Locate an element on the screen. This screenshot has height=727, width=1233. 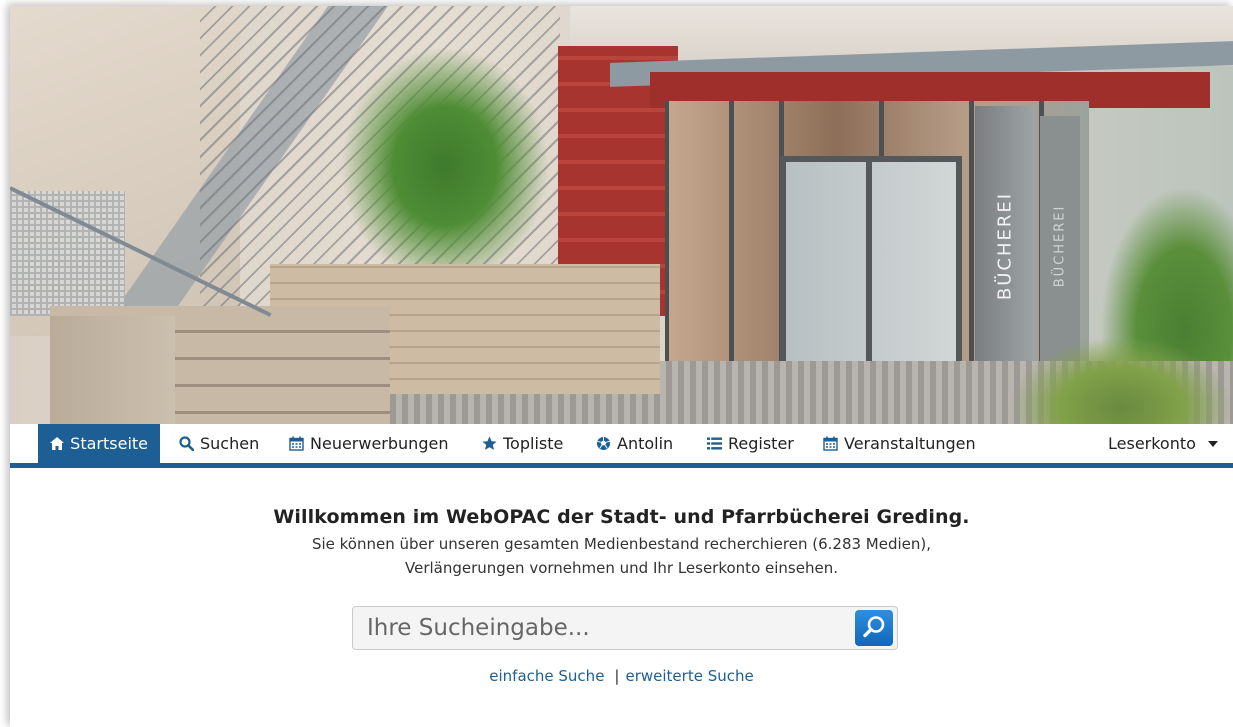
star-icon is located at coordinates (489, 444).